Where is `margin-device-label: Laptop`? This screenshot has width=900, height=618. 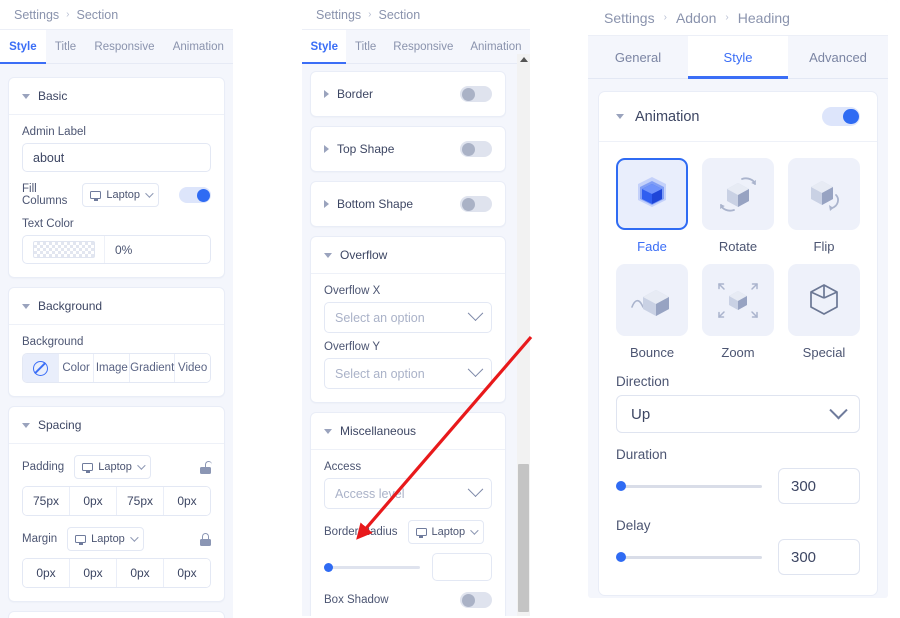
margin-device-label: Laptop is located at coordinates (108, 539).